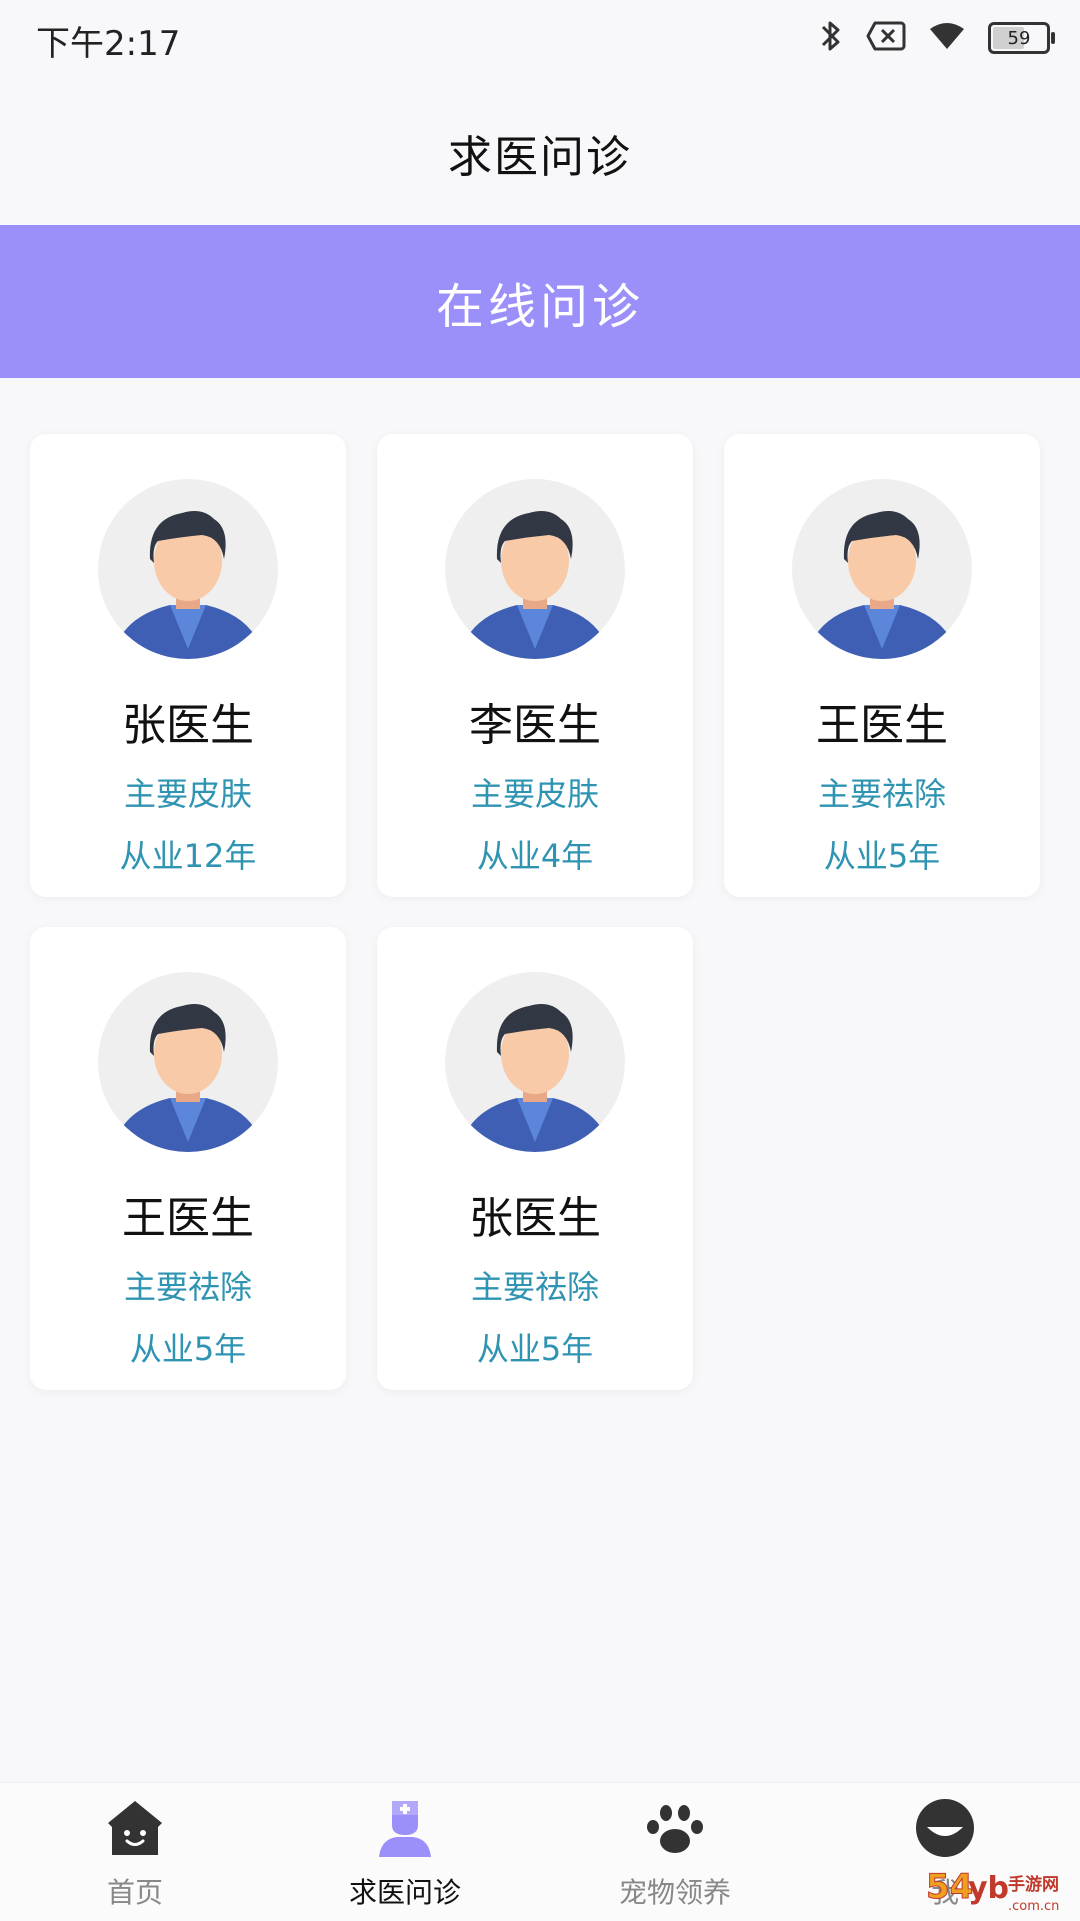 The height and width of the screenshot is (1921, 1080). Describe the element at coordinates (535, 1158) in the screenshot. I see `doctor-card: 张医生 主要祛除 从业5年` at that location.